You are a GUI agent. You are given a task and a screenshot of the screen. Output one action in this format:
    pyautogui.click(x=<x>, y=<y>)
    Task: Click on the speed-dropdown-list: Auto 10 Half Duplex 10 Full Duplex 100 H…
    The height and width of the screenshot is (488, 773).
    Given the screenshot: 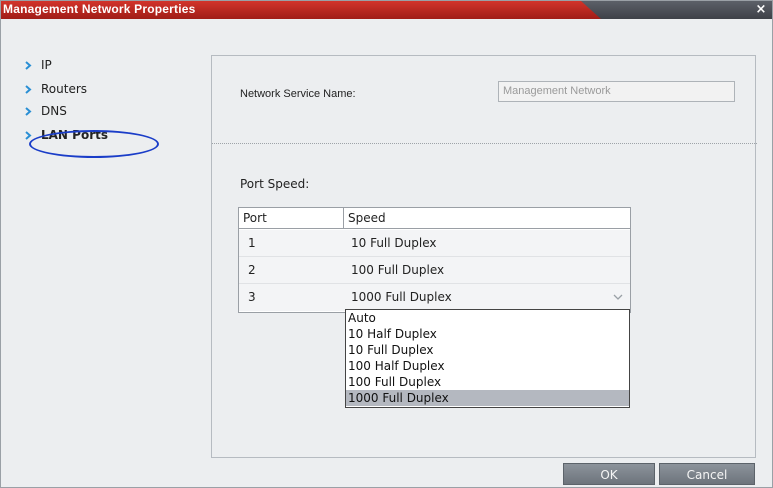 What is the action you would take?
    pyautogui.click(x=487, y=358)
    